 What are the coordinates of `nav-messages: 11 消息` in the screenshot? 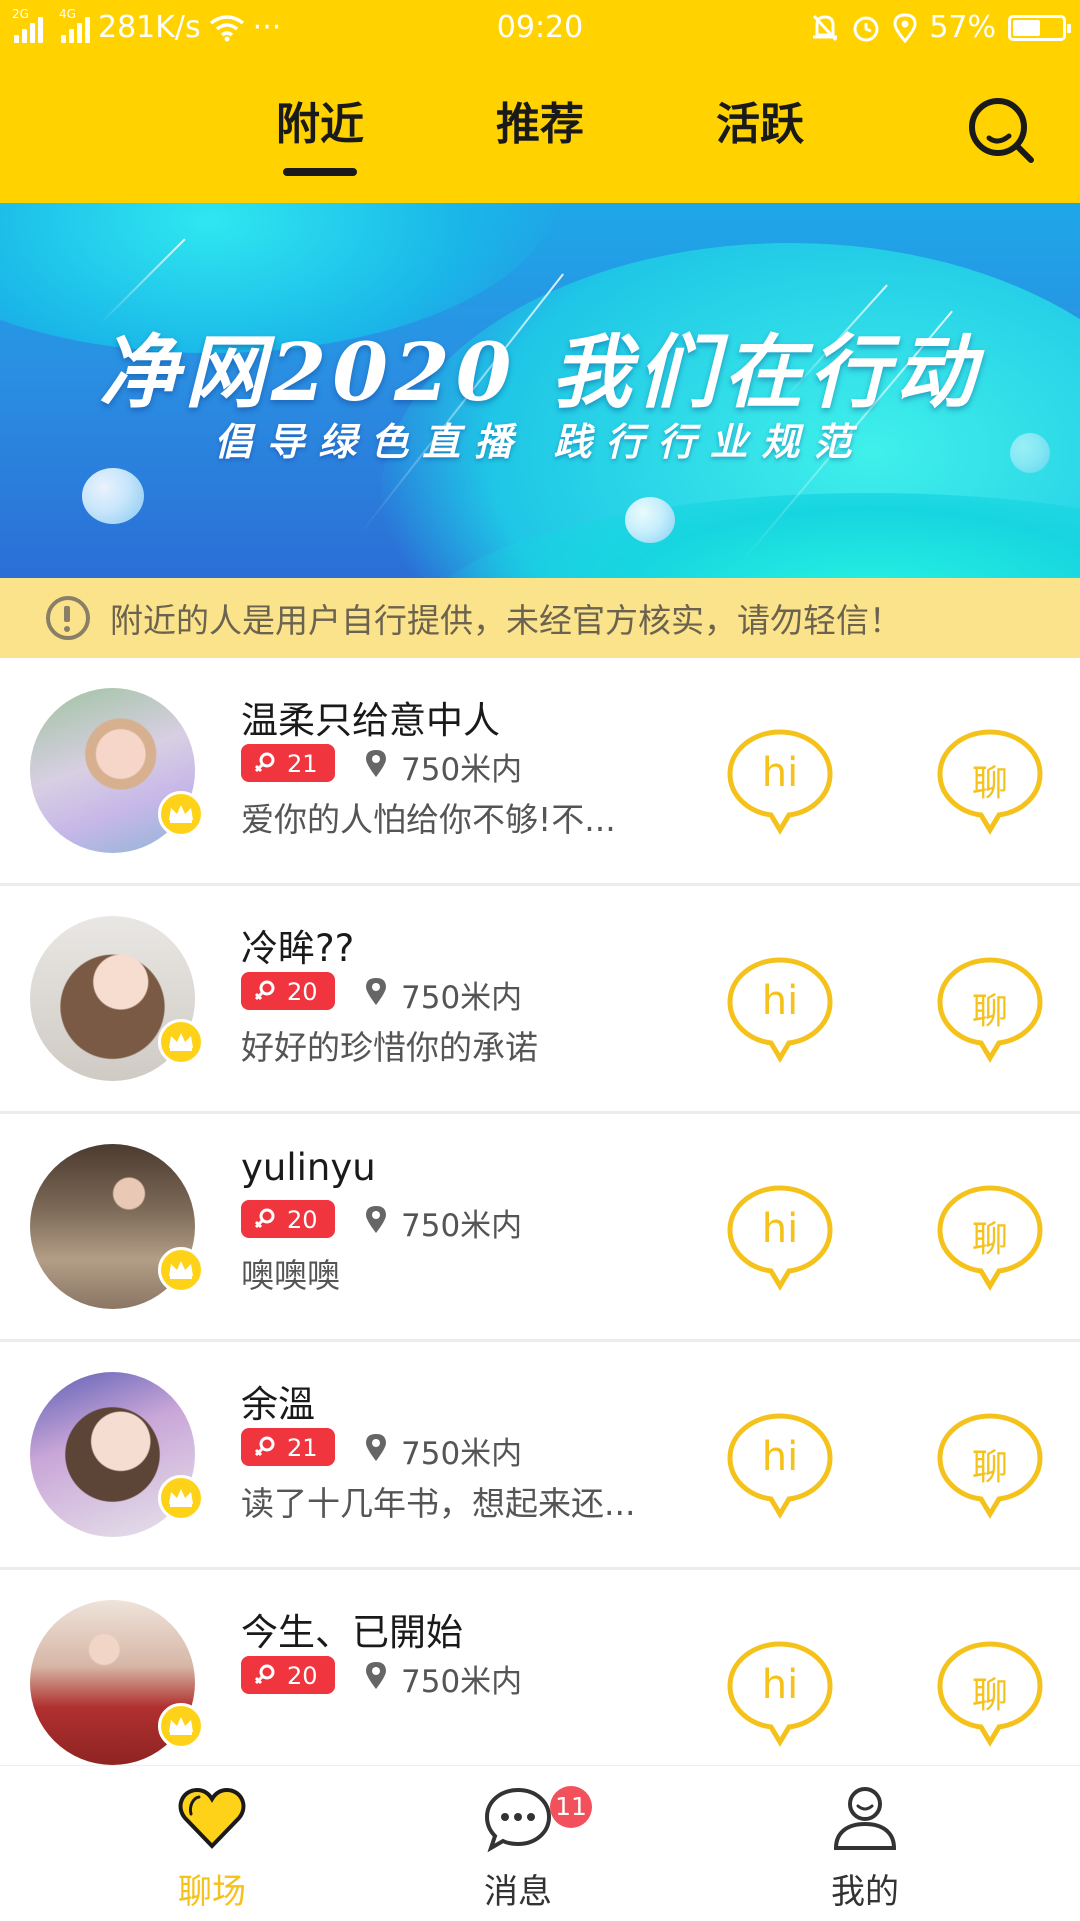 It's located at (518, 1843).